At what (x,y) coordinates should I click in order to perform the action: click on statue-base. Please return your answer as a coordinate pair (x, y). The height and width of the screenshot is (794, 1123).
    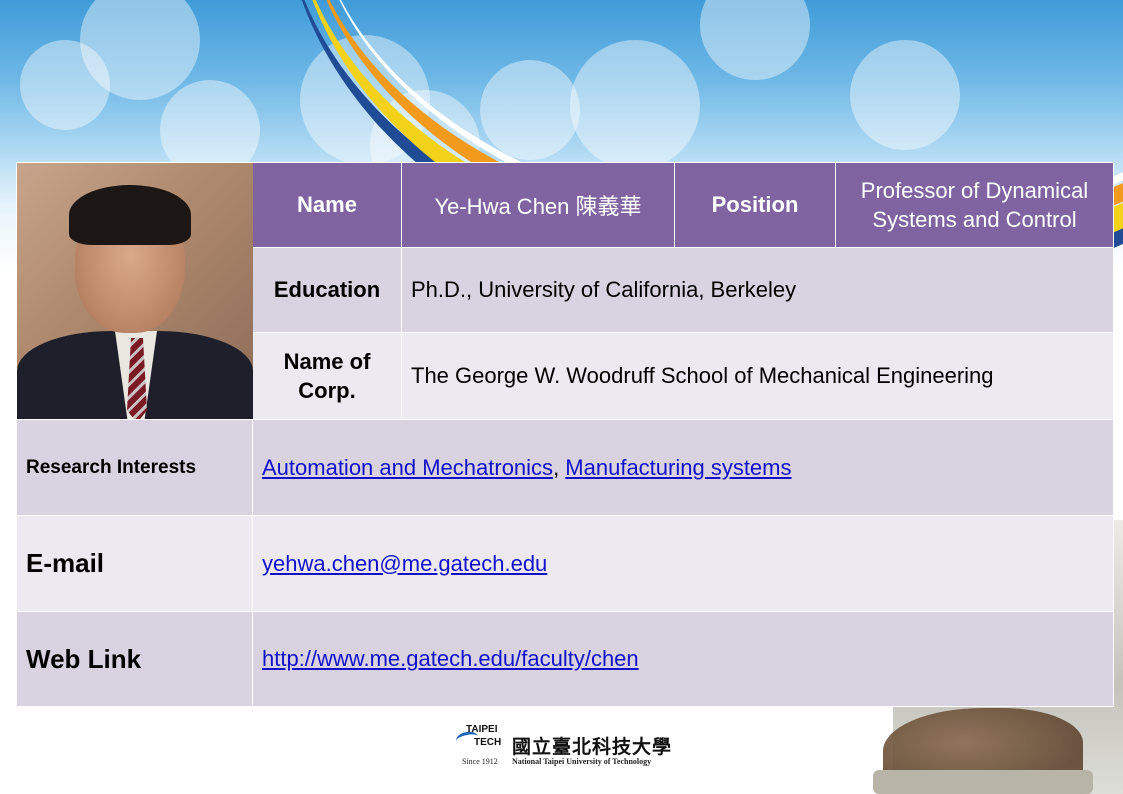
    Looking at the image, I should click on (983, 782).